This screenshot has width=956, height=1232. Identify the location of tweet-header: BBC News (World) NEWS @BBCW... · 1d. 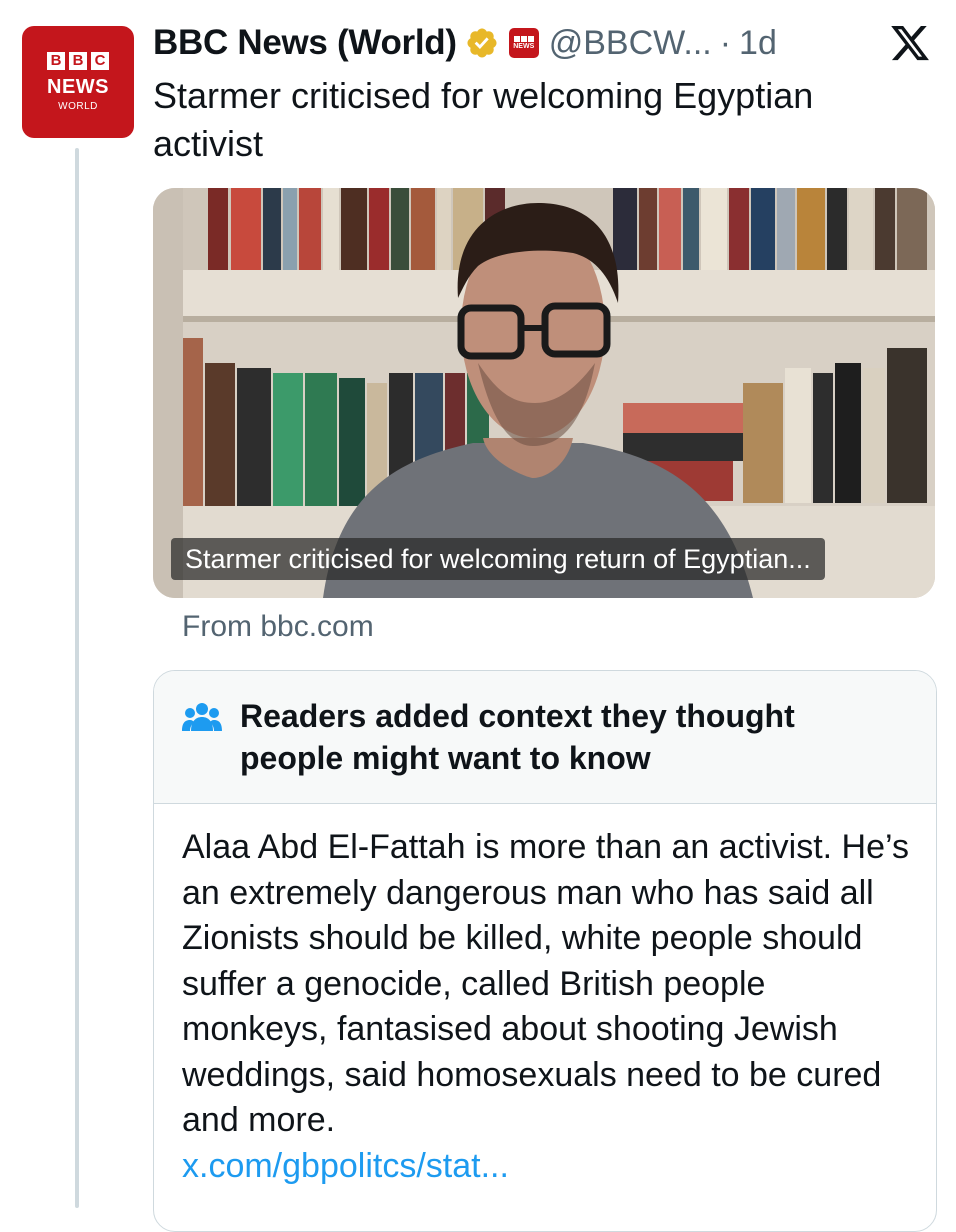
(483, 43).